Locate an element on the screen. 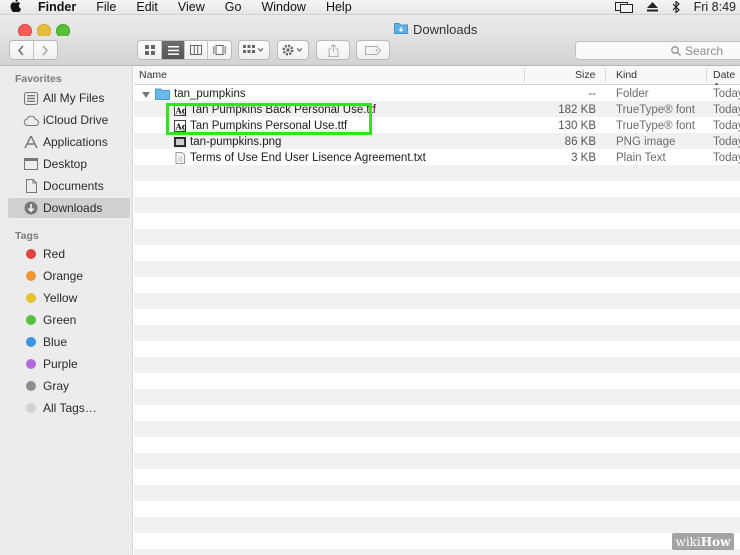 The width and height of the screenshot is (740, 555). search-input is located at coordinates (658, 50).